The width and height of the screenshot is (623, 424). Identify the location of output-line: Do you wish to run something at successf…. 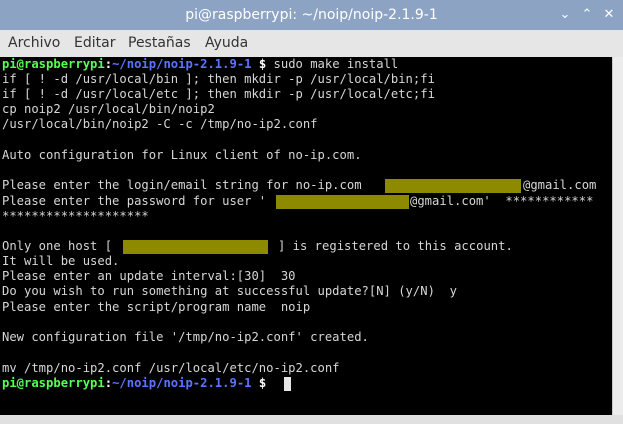
(229, 291).